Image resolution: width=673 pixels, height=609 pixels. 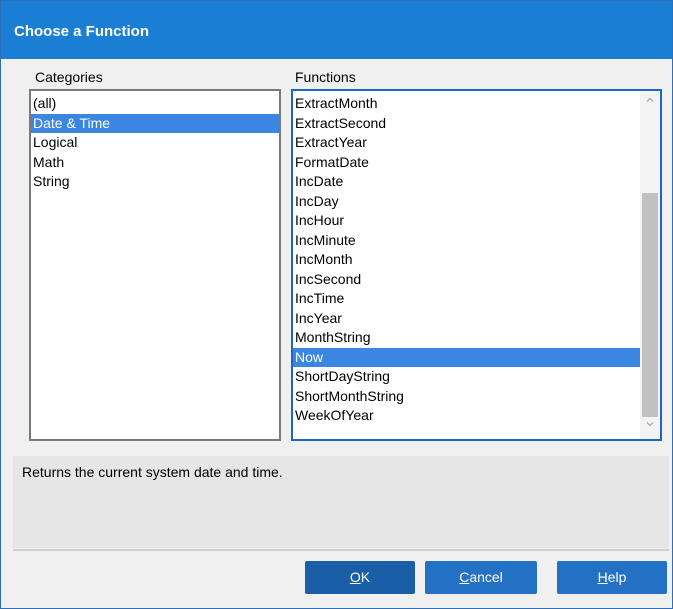 I want to click on functions-scrollbar, so click(x=650, y=265).